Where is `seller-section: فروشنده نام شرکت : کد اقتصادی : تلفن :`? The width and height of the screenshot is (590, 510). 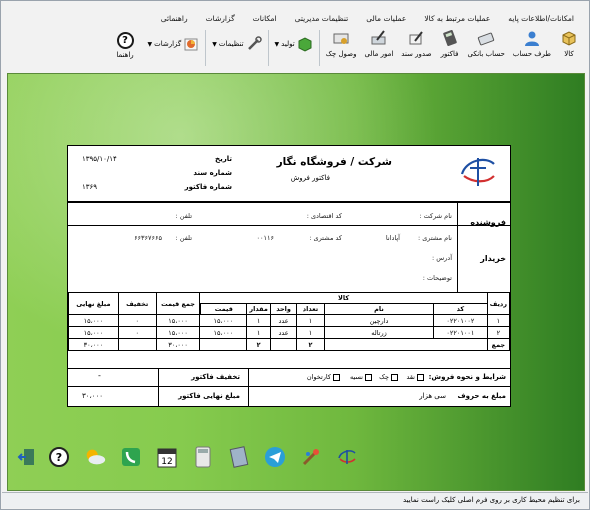
seller-section: فروشنده نام شرکت : کد اقتصادی : تلفن : is located at coordinates (289, 215).